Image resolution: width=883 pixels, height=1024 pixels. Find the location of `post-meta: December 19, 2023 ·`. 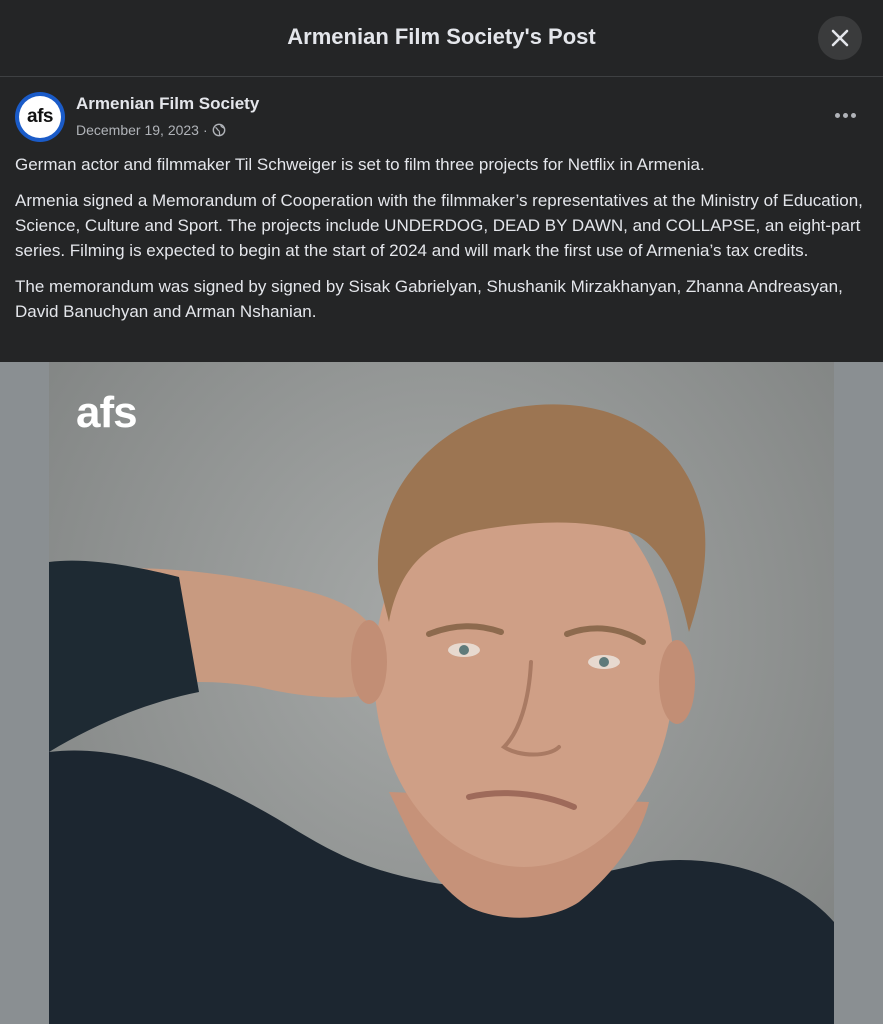

post-meta: December 19, 2023 · is located at coordinates (151, 130).